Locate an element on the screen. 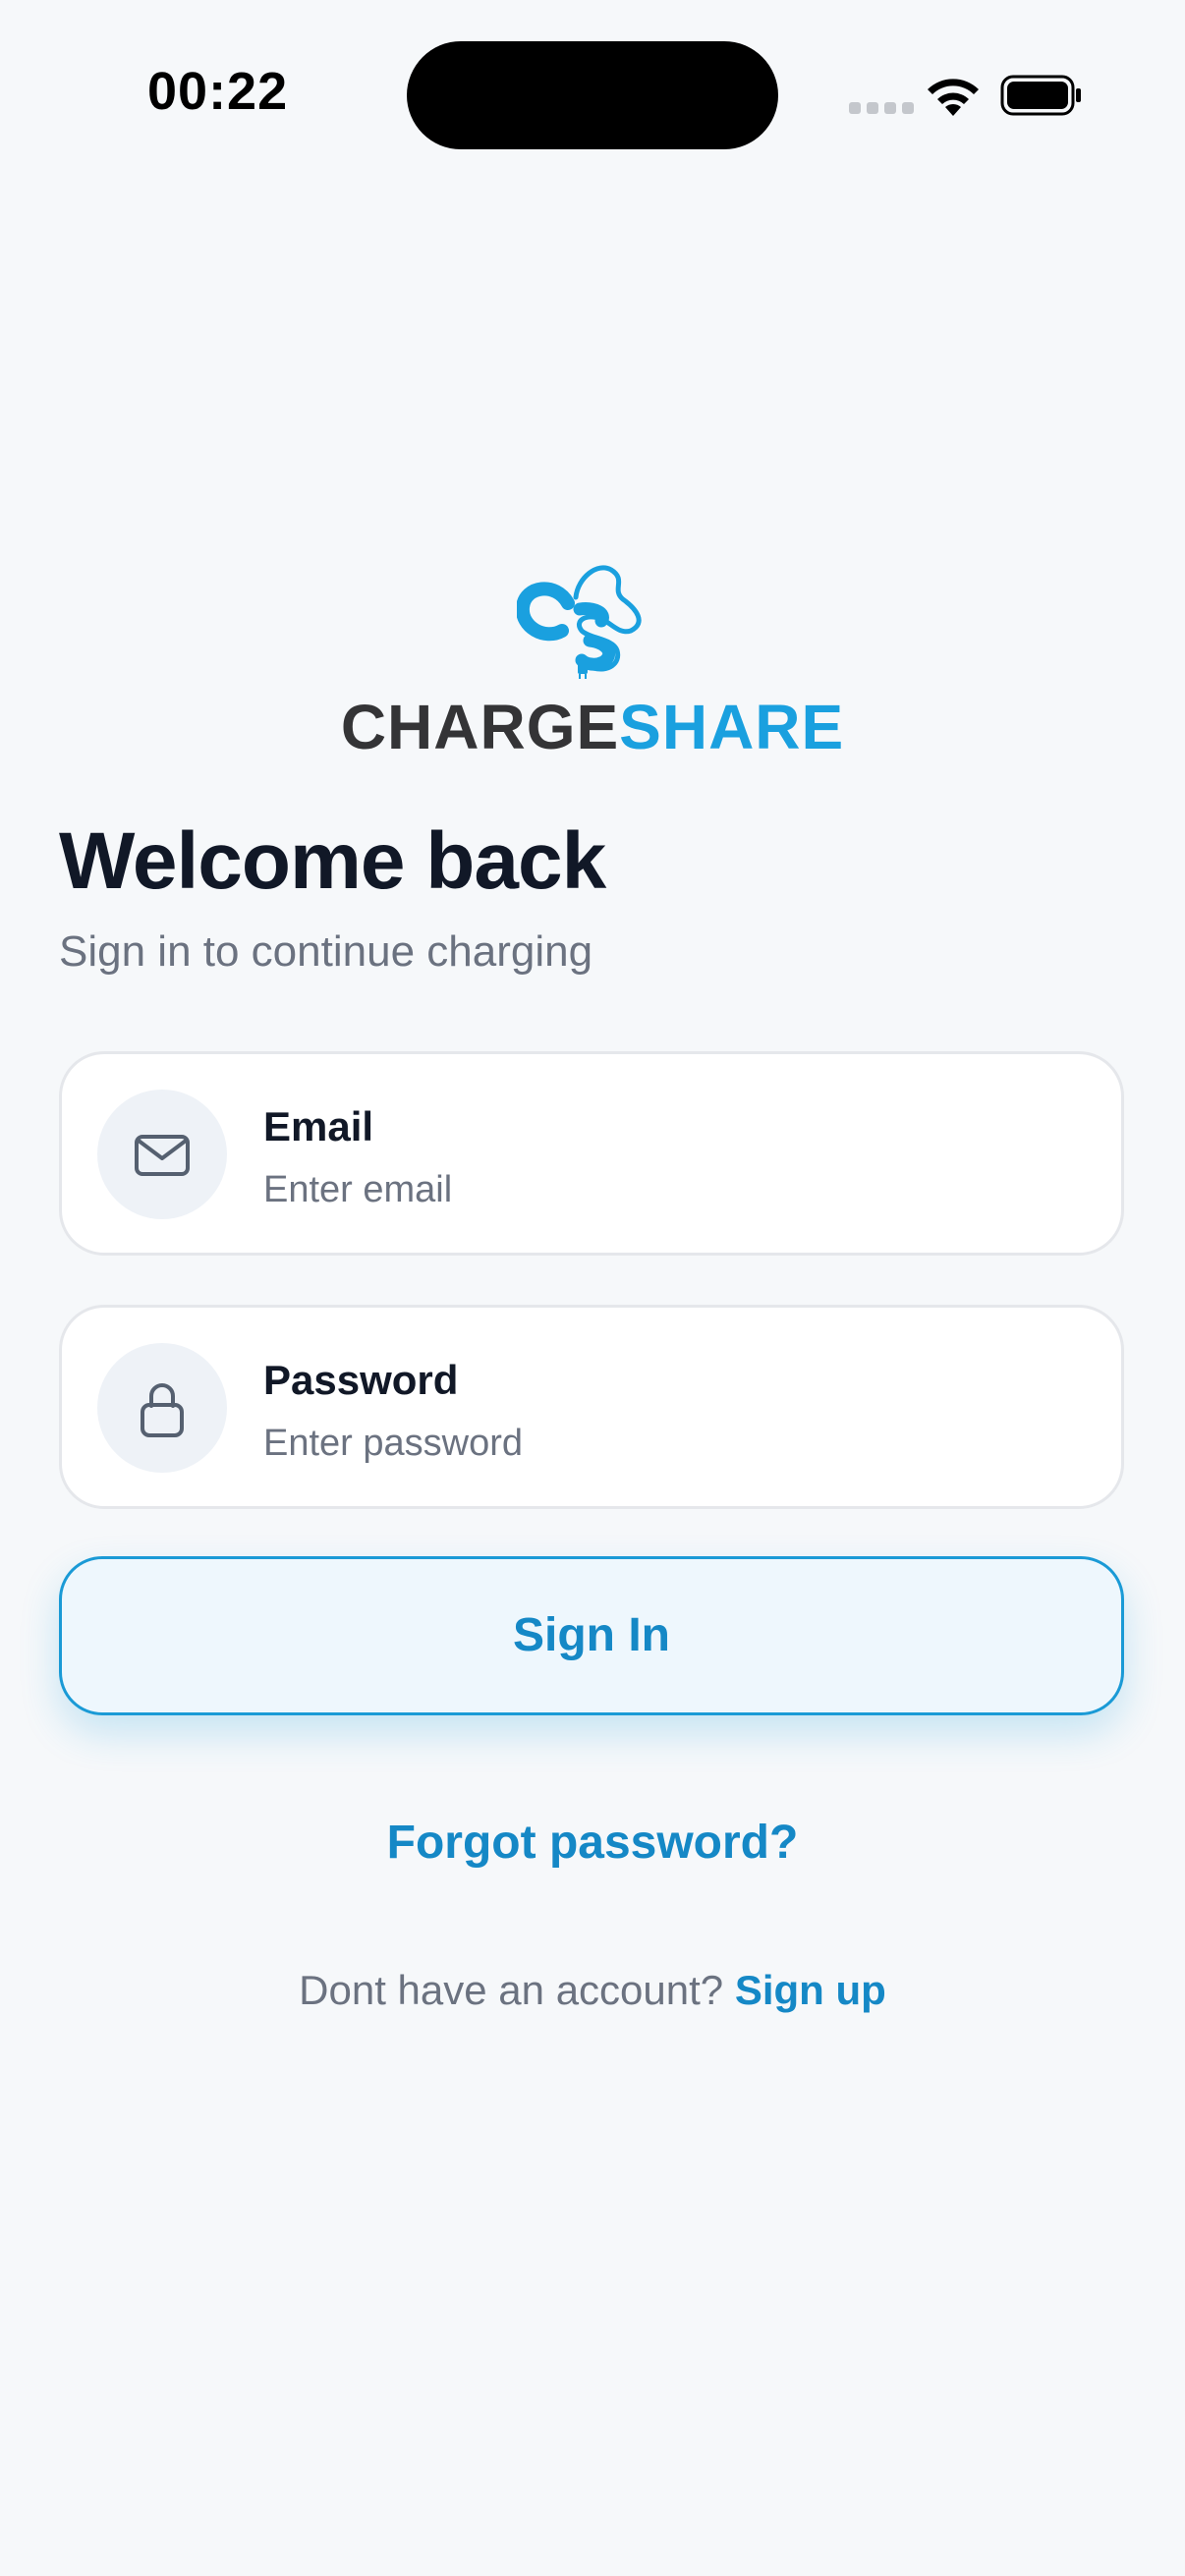 The image size is (1185, 2576). brand-wordmark-part1: CHARGE is located at coordinates (480, 727).